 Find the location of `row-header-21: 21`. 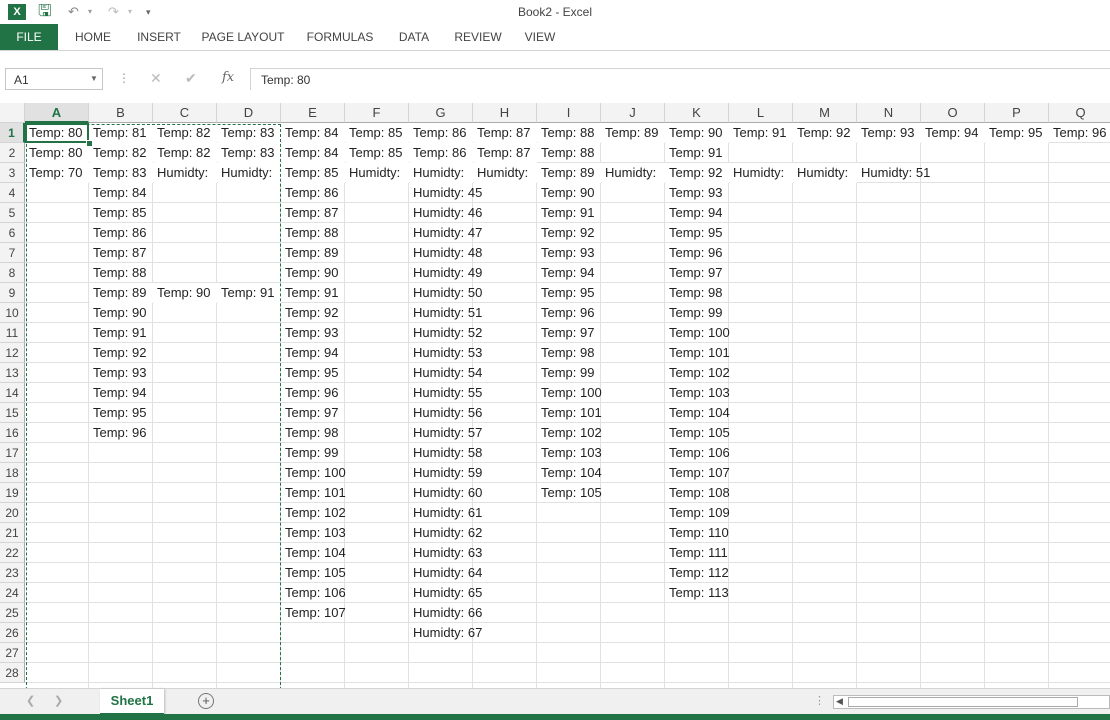

row-header-21: 21 is located at coordinates (12, 533).